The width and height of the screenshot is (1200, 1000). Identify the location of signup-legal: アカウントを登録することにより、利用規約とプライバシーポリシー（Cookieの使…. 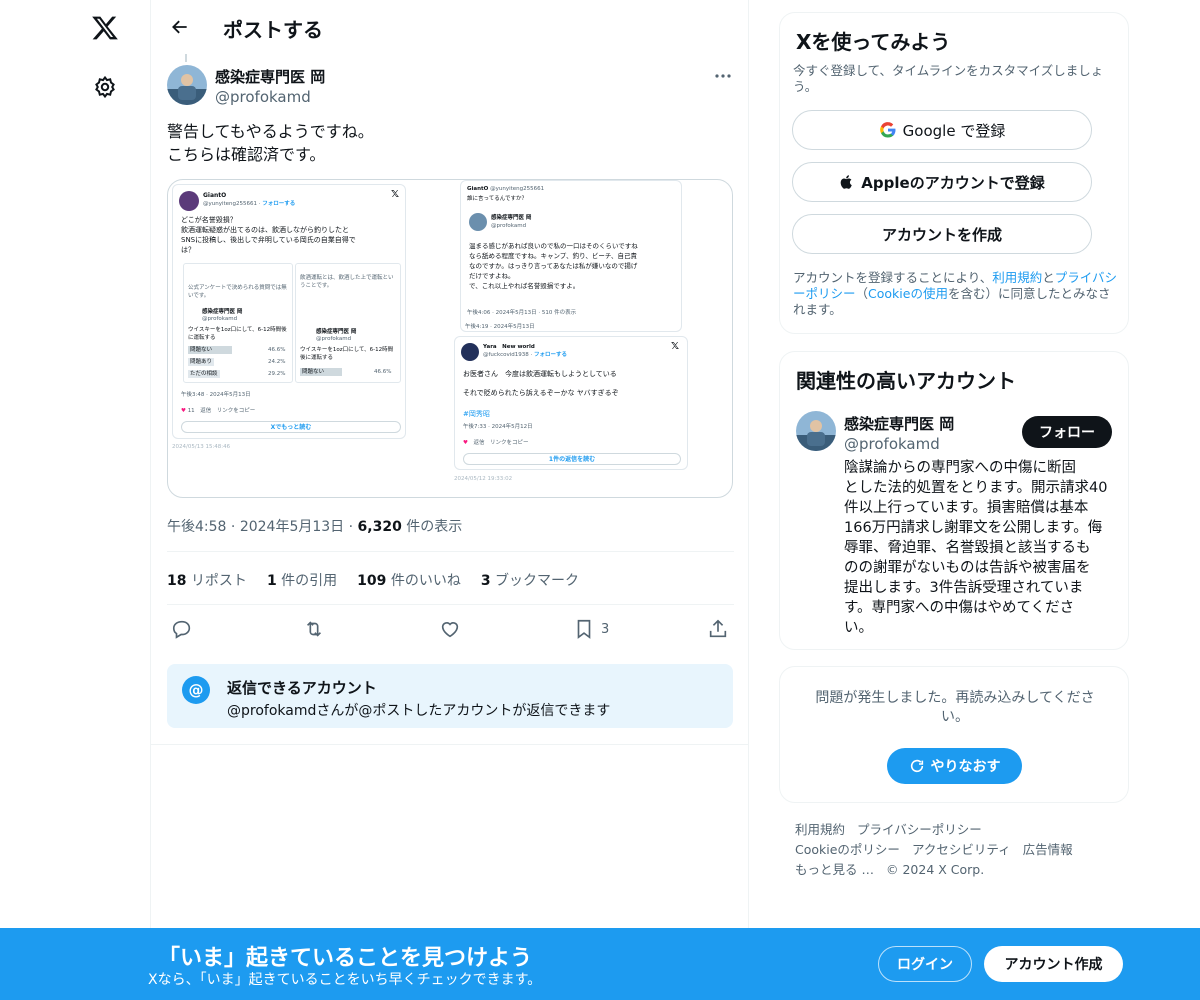
(955, 293).